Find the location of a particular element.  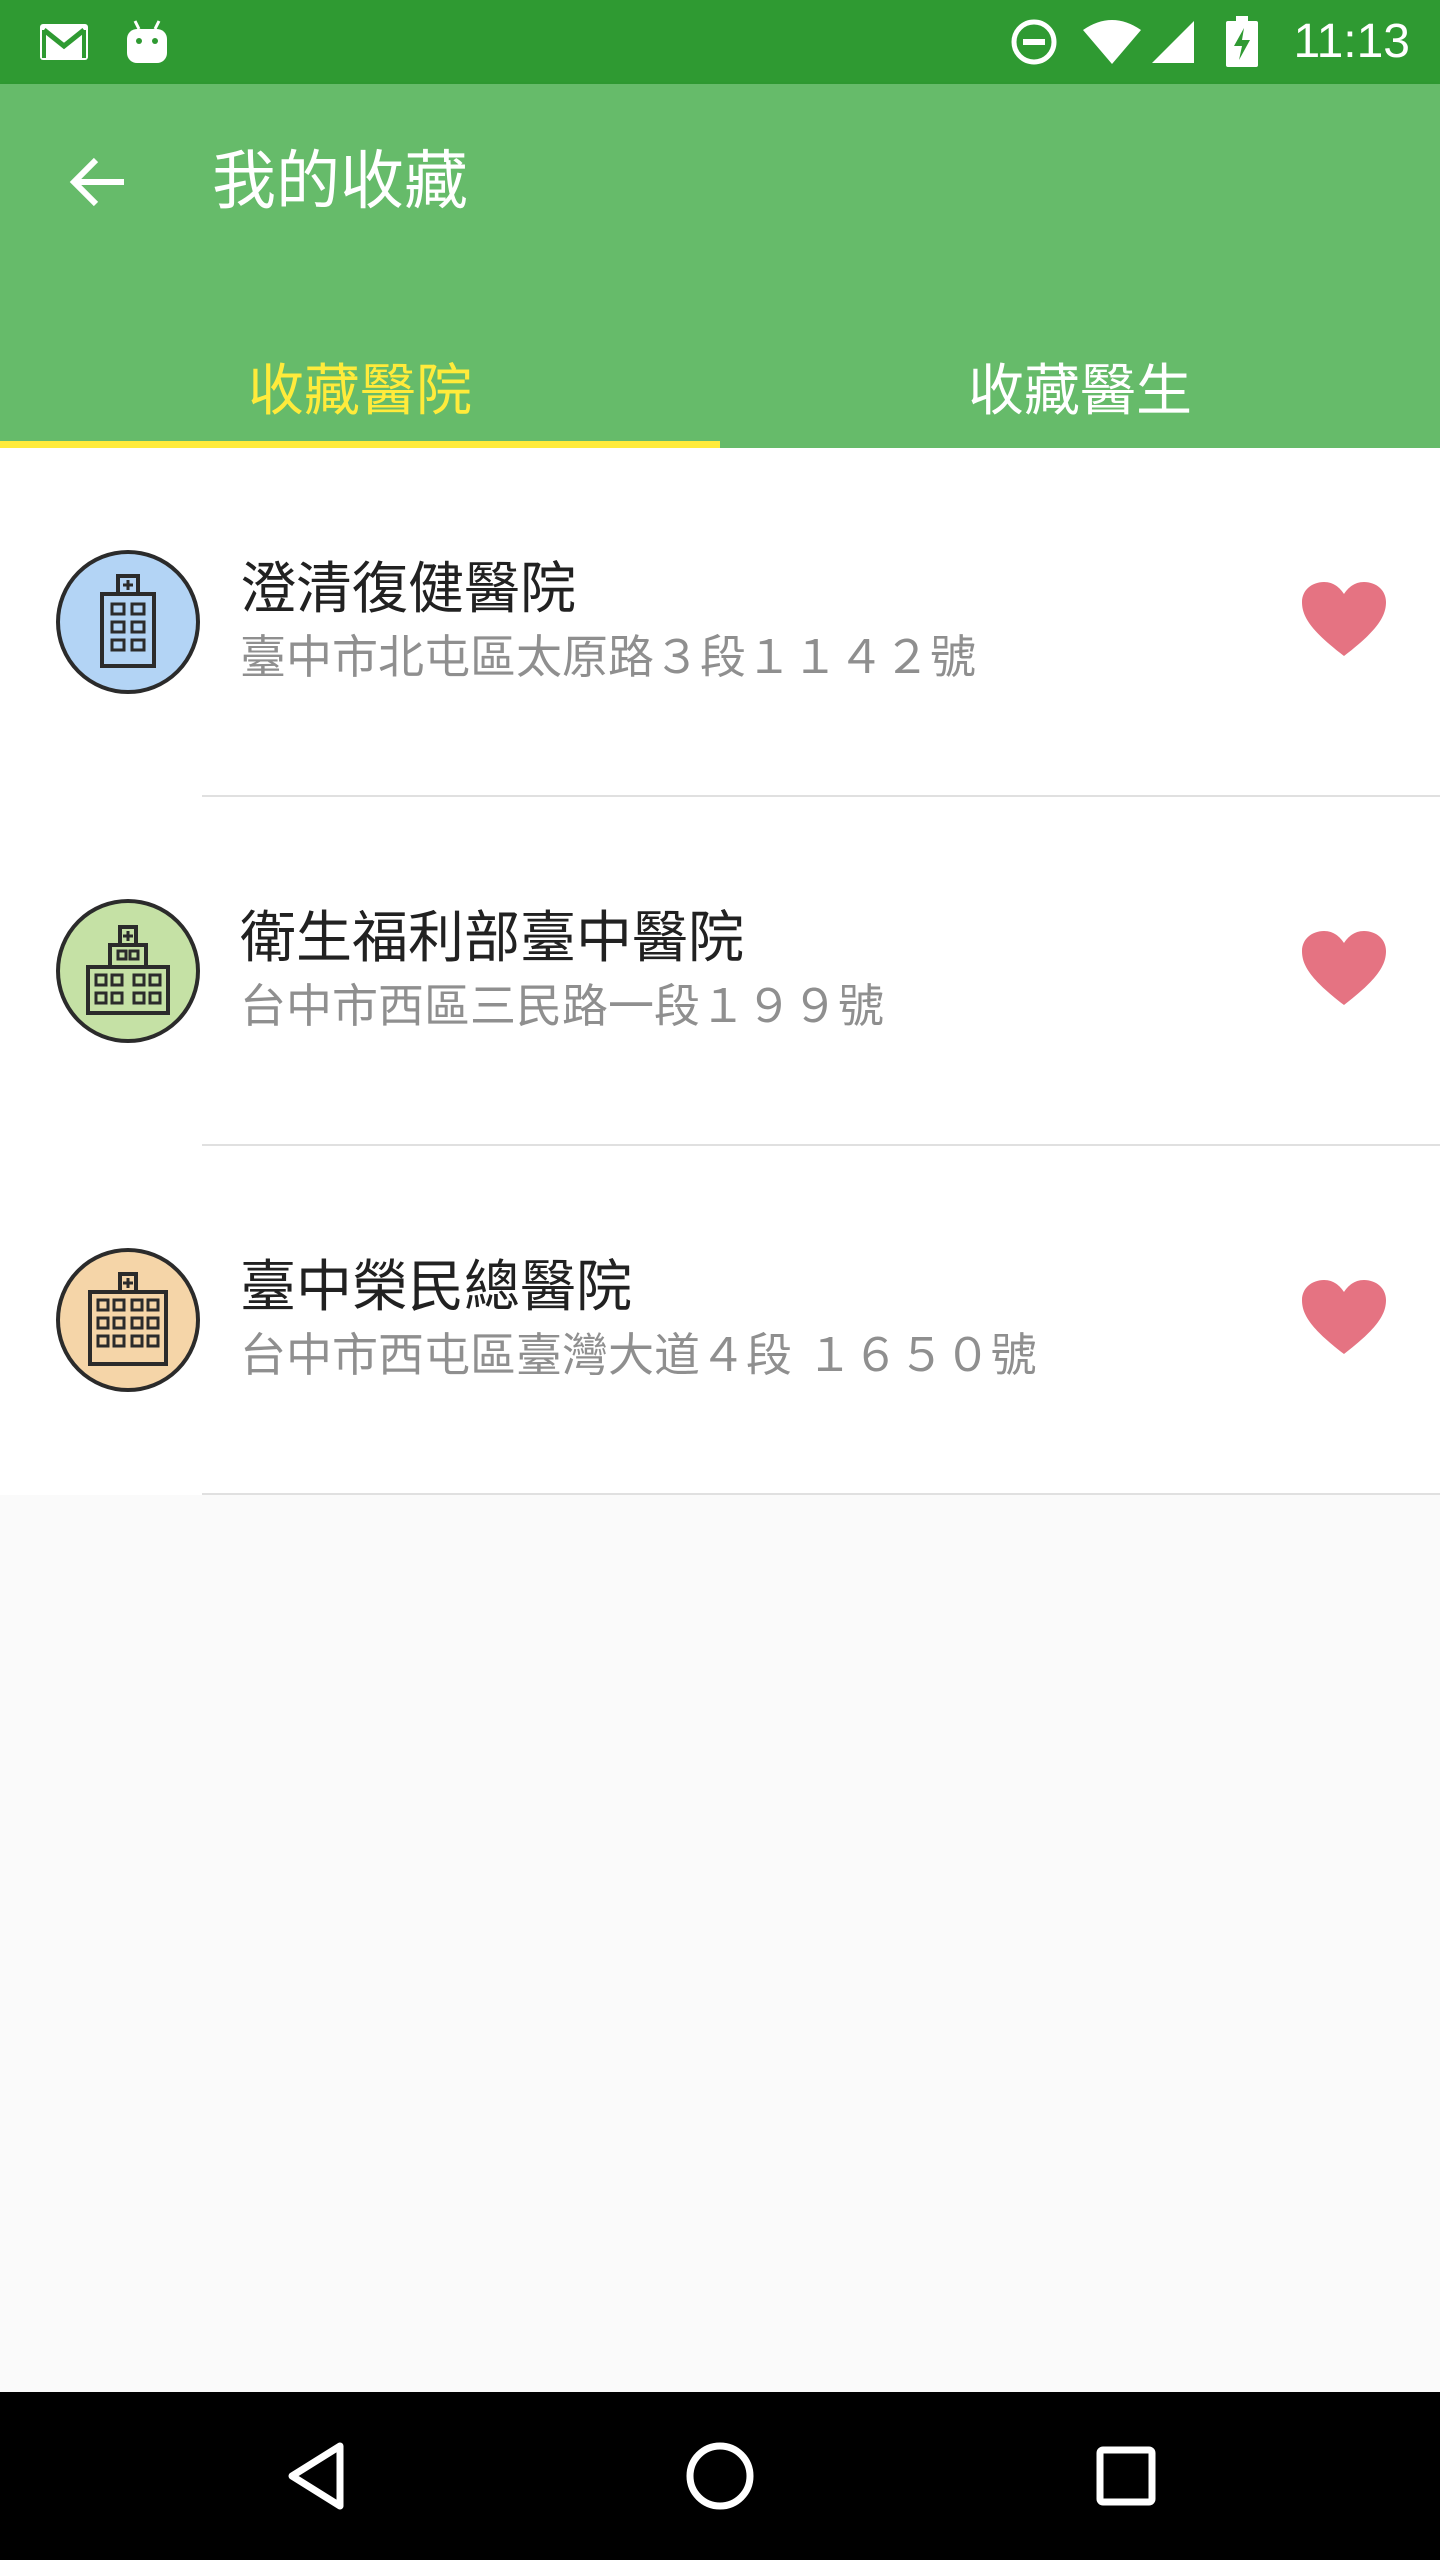

wifi-icon is located at coordinates (1112, 42).